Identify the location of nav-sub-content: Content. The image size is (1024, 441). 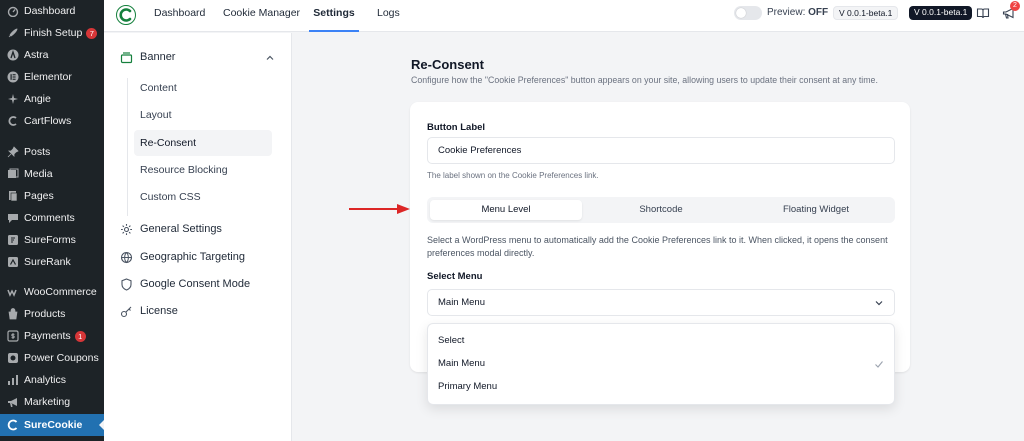
(203, 88).